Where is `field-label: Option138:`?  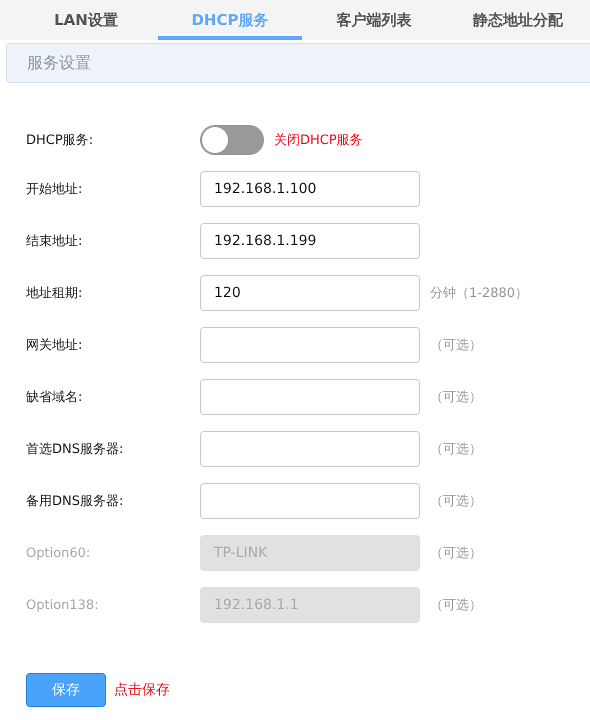
field-label: Option138: is located at coordinates (63, 605).